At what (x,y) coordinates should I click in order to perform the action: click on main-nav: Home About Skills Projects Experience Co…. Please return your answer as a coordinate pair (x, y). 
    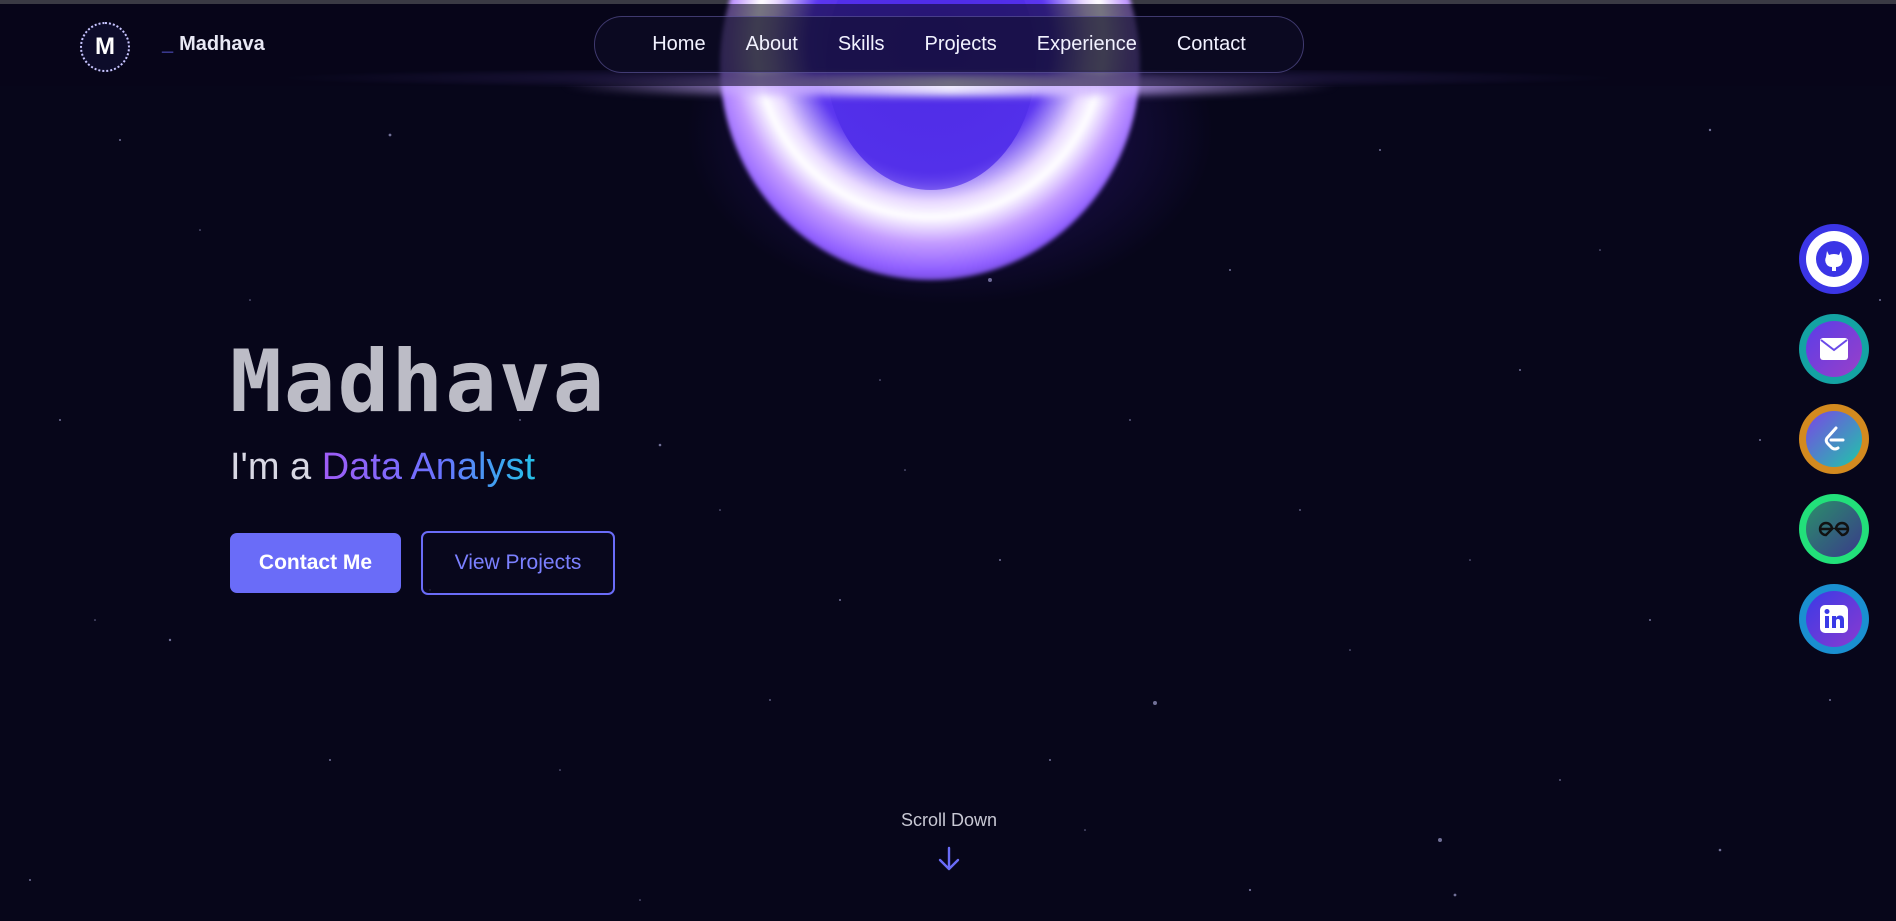
    Looking at the image, I should click on (949, 44).